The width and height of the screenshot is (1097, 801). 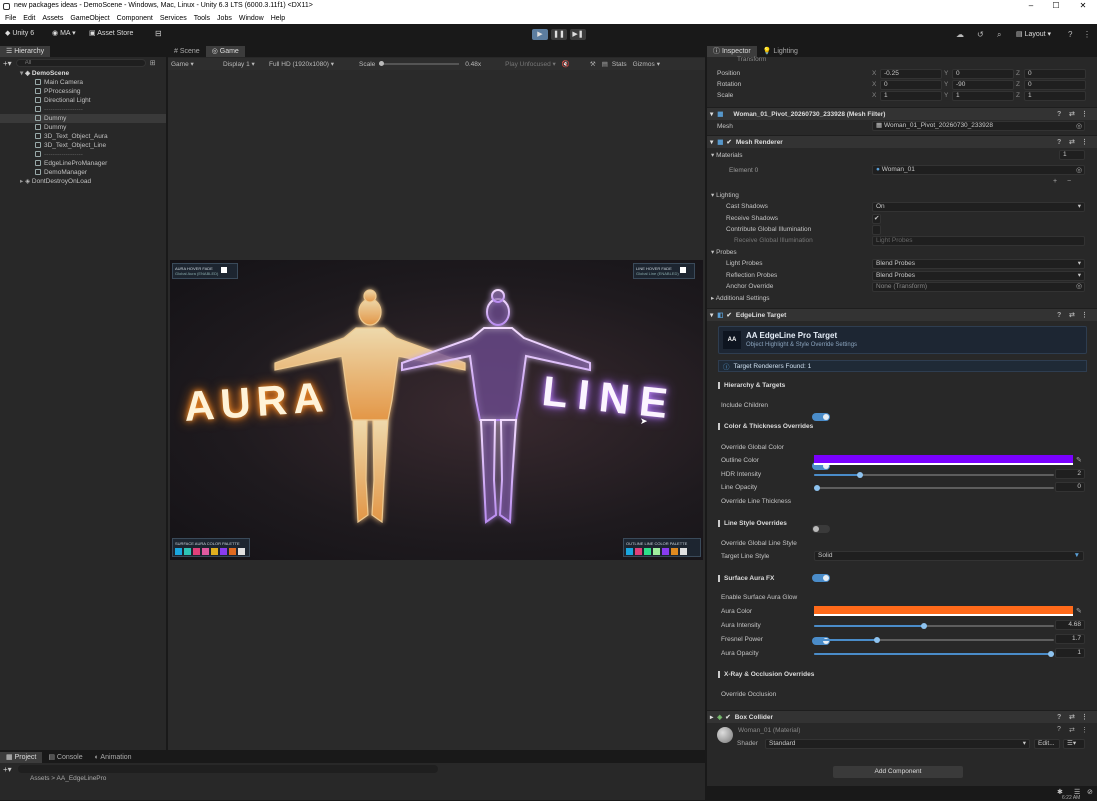 I want to click on play-unfocused-dropdown: Play Unfocused ▾, so click(x=530, y=64).